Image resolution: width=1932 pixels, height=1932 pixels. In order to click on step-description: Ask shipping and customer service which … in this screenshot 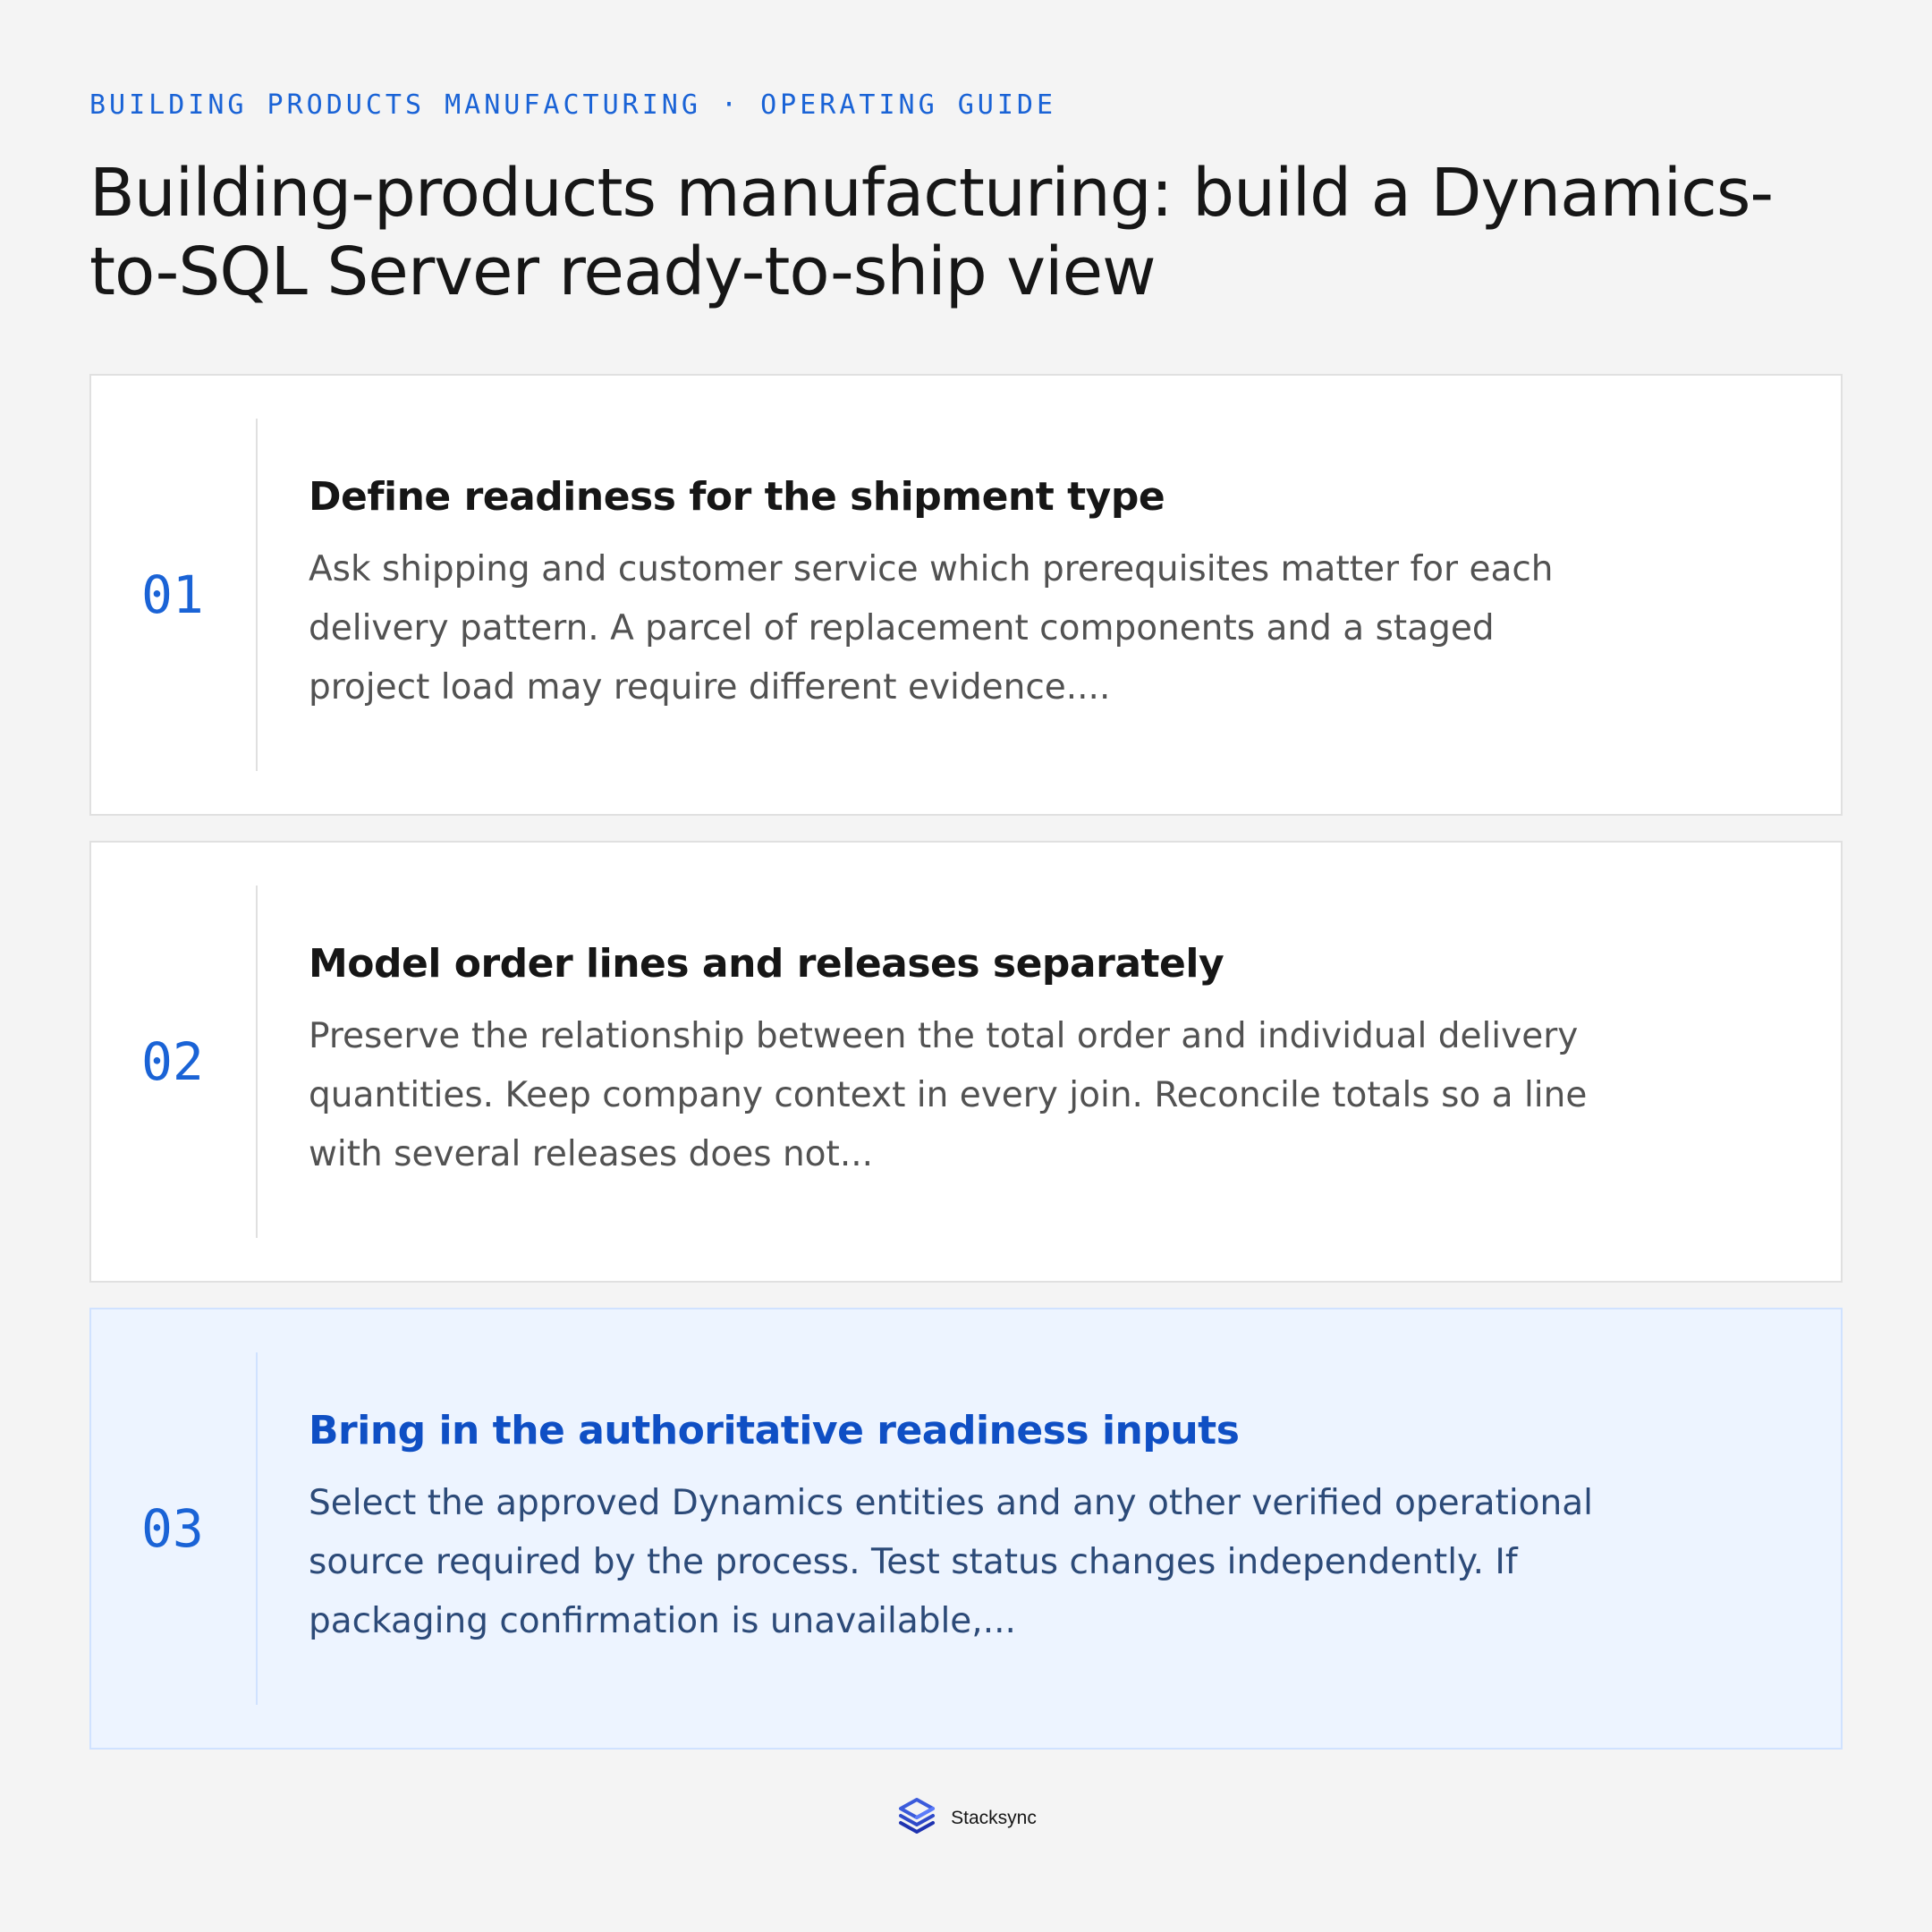, I will do `click(931, 628)`.